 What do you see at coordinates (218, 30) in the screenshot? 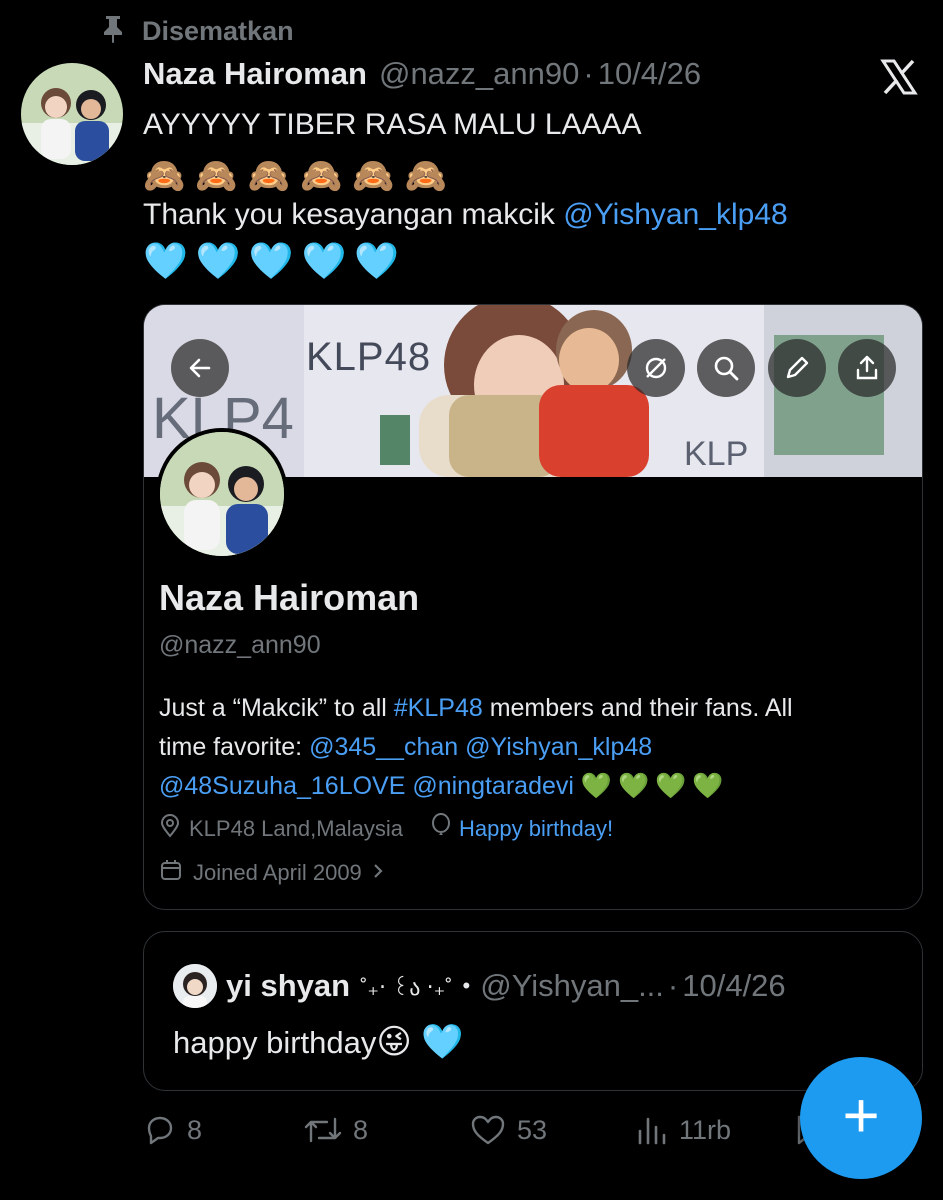
I see `pinned-label: Disematkan` at bounding box center [218, 30].